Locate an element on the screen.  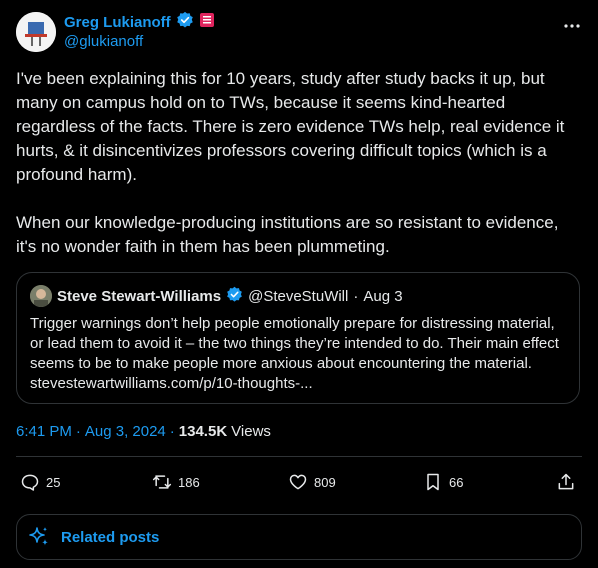
tweet-date: Aug 3, 2024 is located at coordinates (125, 431).